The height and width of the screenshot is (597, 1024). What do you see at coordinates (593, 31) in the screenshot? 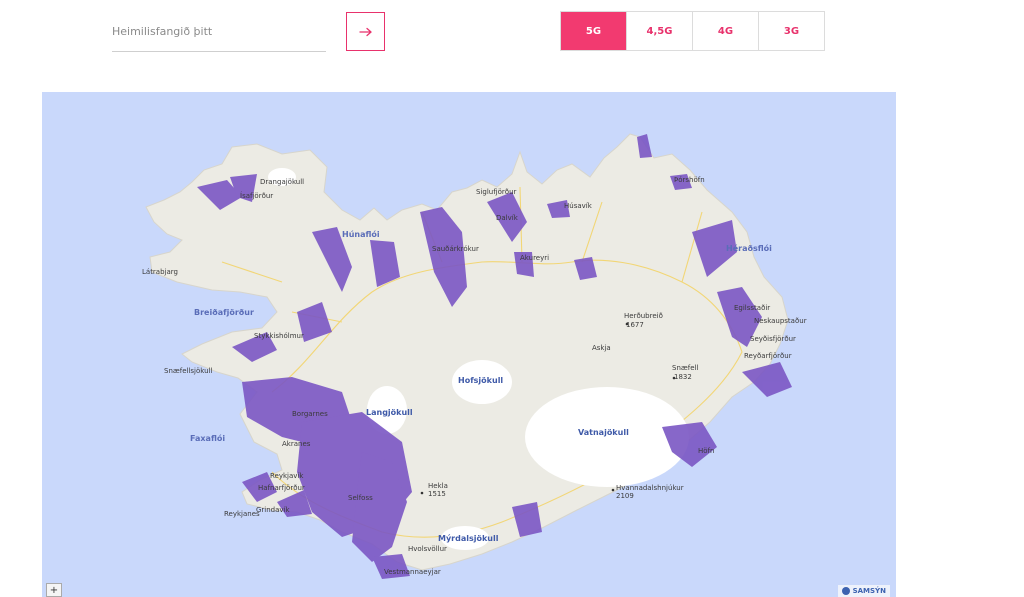
I see `tab-5g: 5G` at bounding box center [593, 31].